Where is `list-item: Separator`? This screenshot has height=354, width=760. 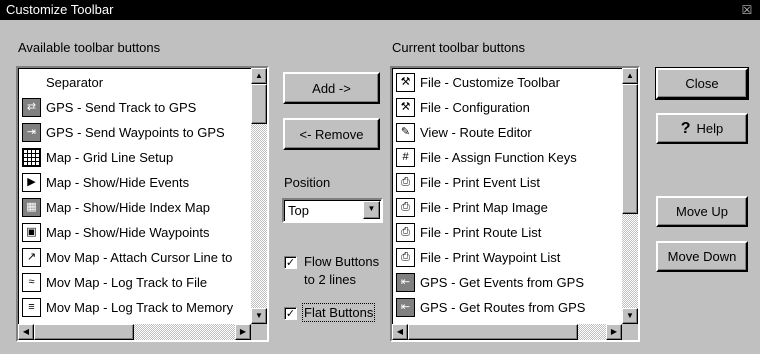
list-item: Separator is located at coordinates (134, 82).